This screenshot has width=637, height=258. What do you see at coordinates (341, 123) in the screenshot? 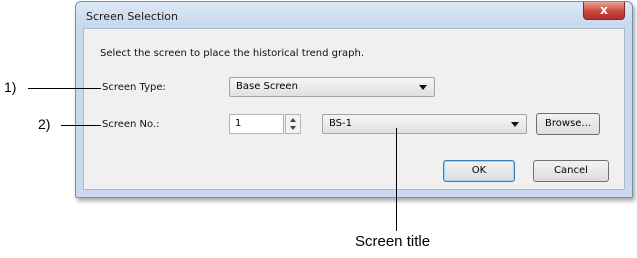
I see `screen-title-value: BS-1` at bounding box center [341, 123].